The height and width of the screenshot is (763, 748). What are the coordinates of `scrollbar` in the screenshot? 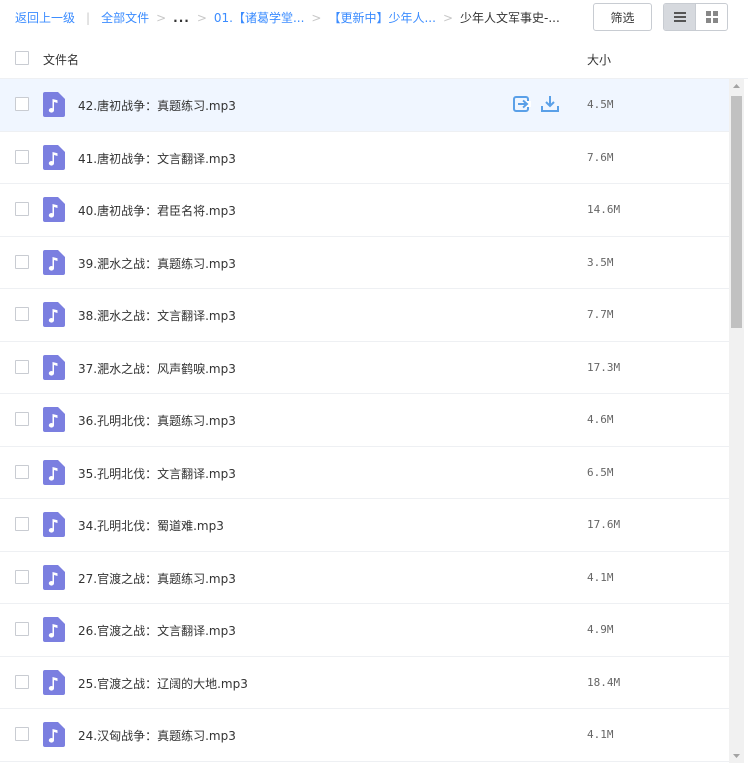 It's located at (736, 421).